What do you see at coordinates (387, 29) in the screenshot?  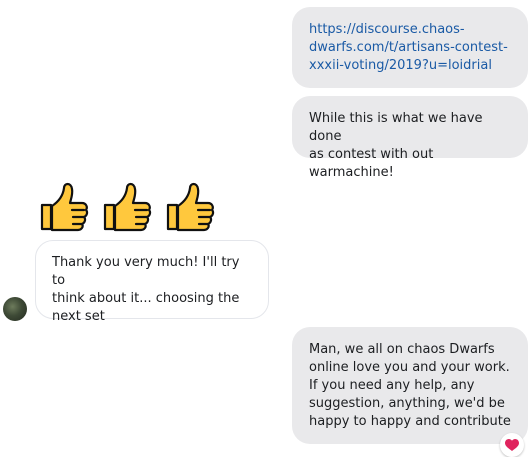 I see `link-line-1: https://discourse.chaos-` at bounding box center [387, 29].